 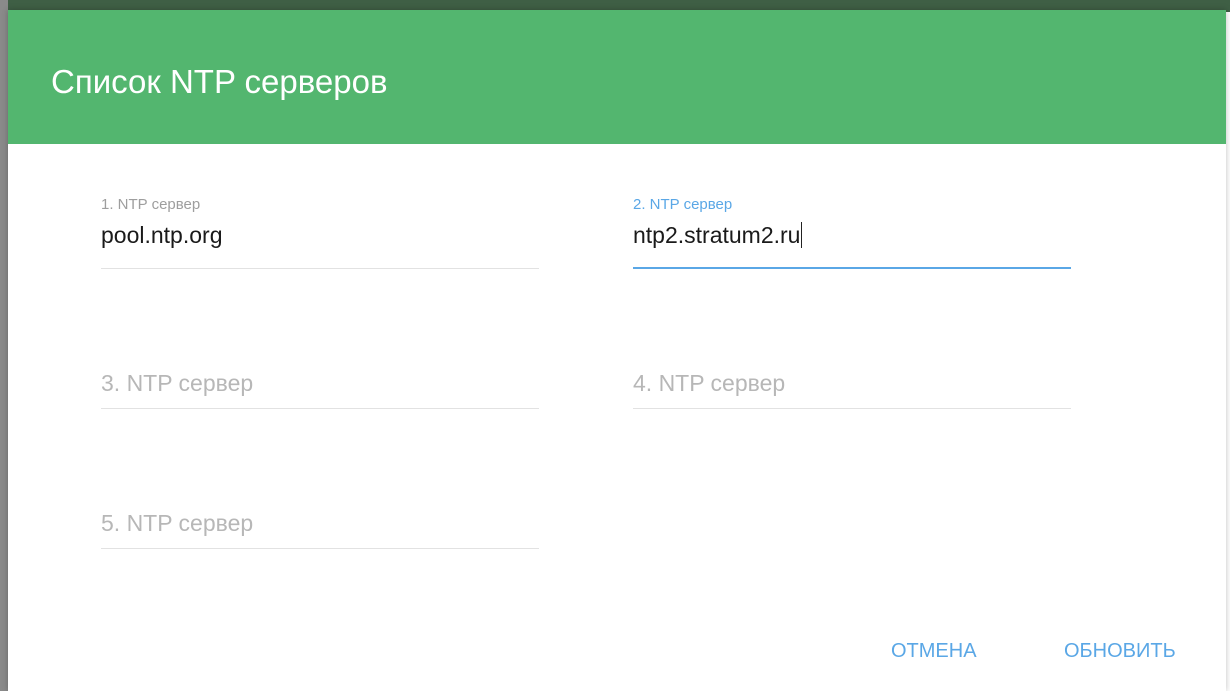 What do you see at coordinates (177, 383) in the screenshot?
I see `ntp-server-3-input: 3. NTP сервер` at bounding box center [177, 383].